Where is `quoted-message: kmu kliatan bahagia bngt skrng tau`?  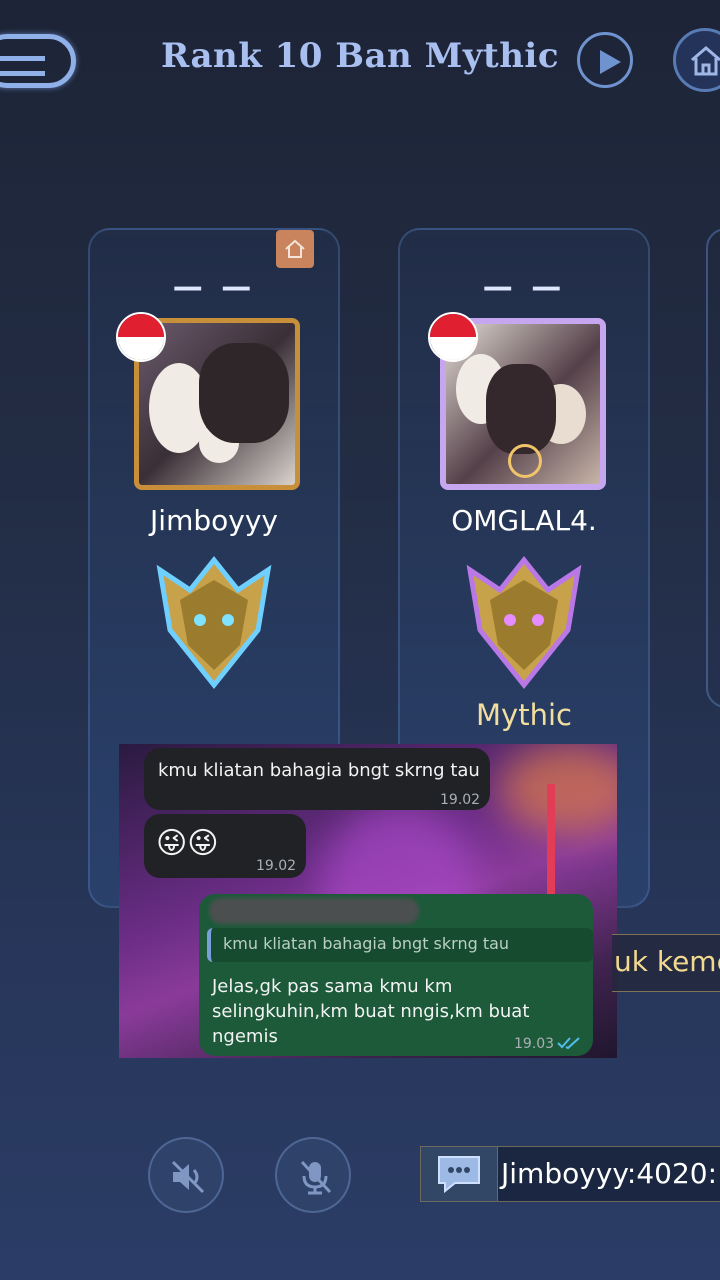 quoted-message: kmu kliatan bahagia bngt skrng tau is located at coordinates (400, 945).